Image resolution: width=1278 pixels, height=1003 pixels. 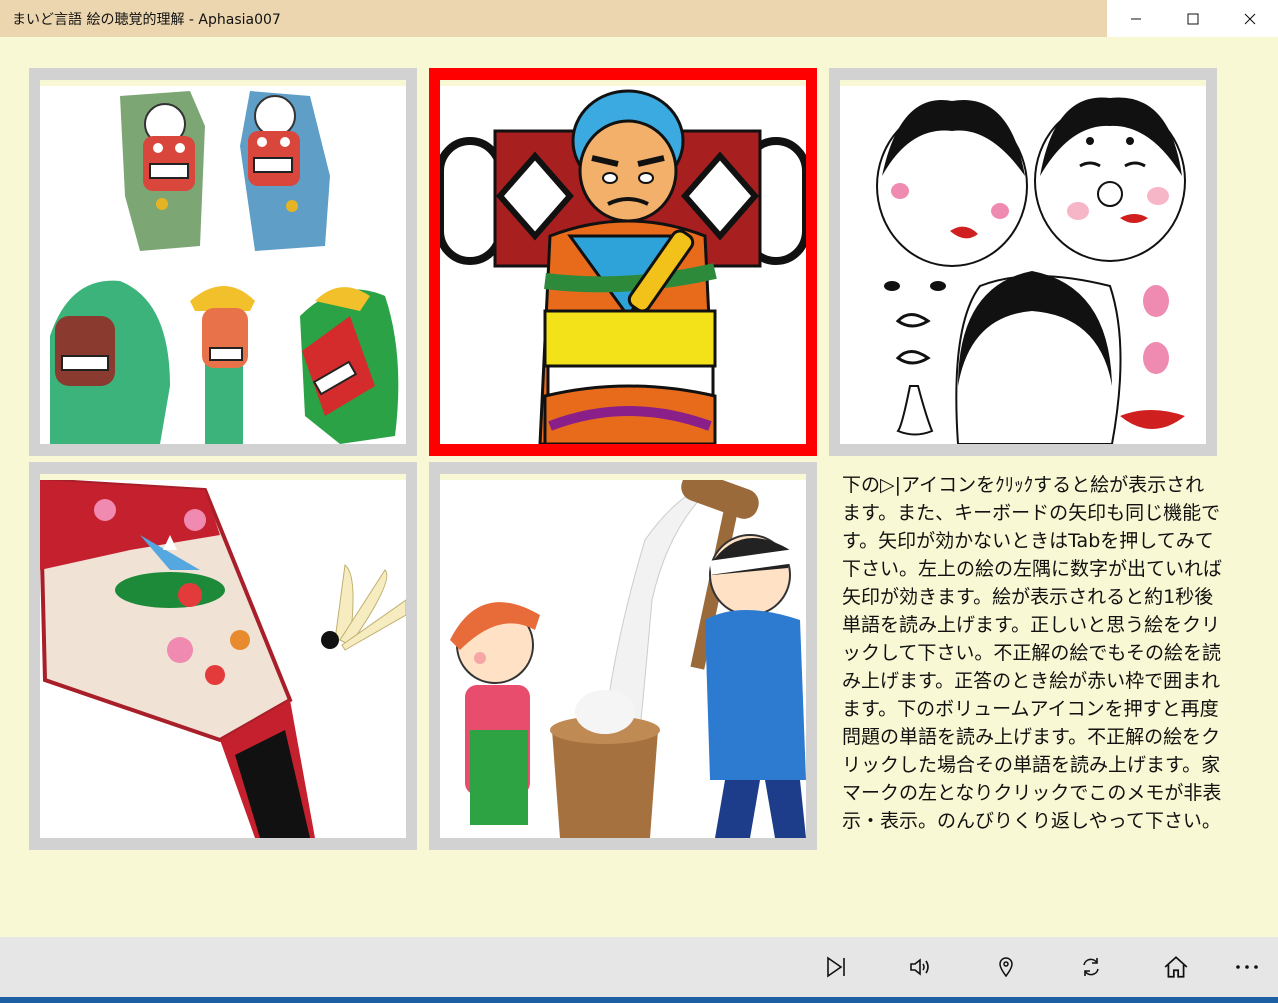 I want to click on window-title: まいど言語 絵の聴覚的理解 - Aphasia007, so click(x=146, y=20).